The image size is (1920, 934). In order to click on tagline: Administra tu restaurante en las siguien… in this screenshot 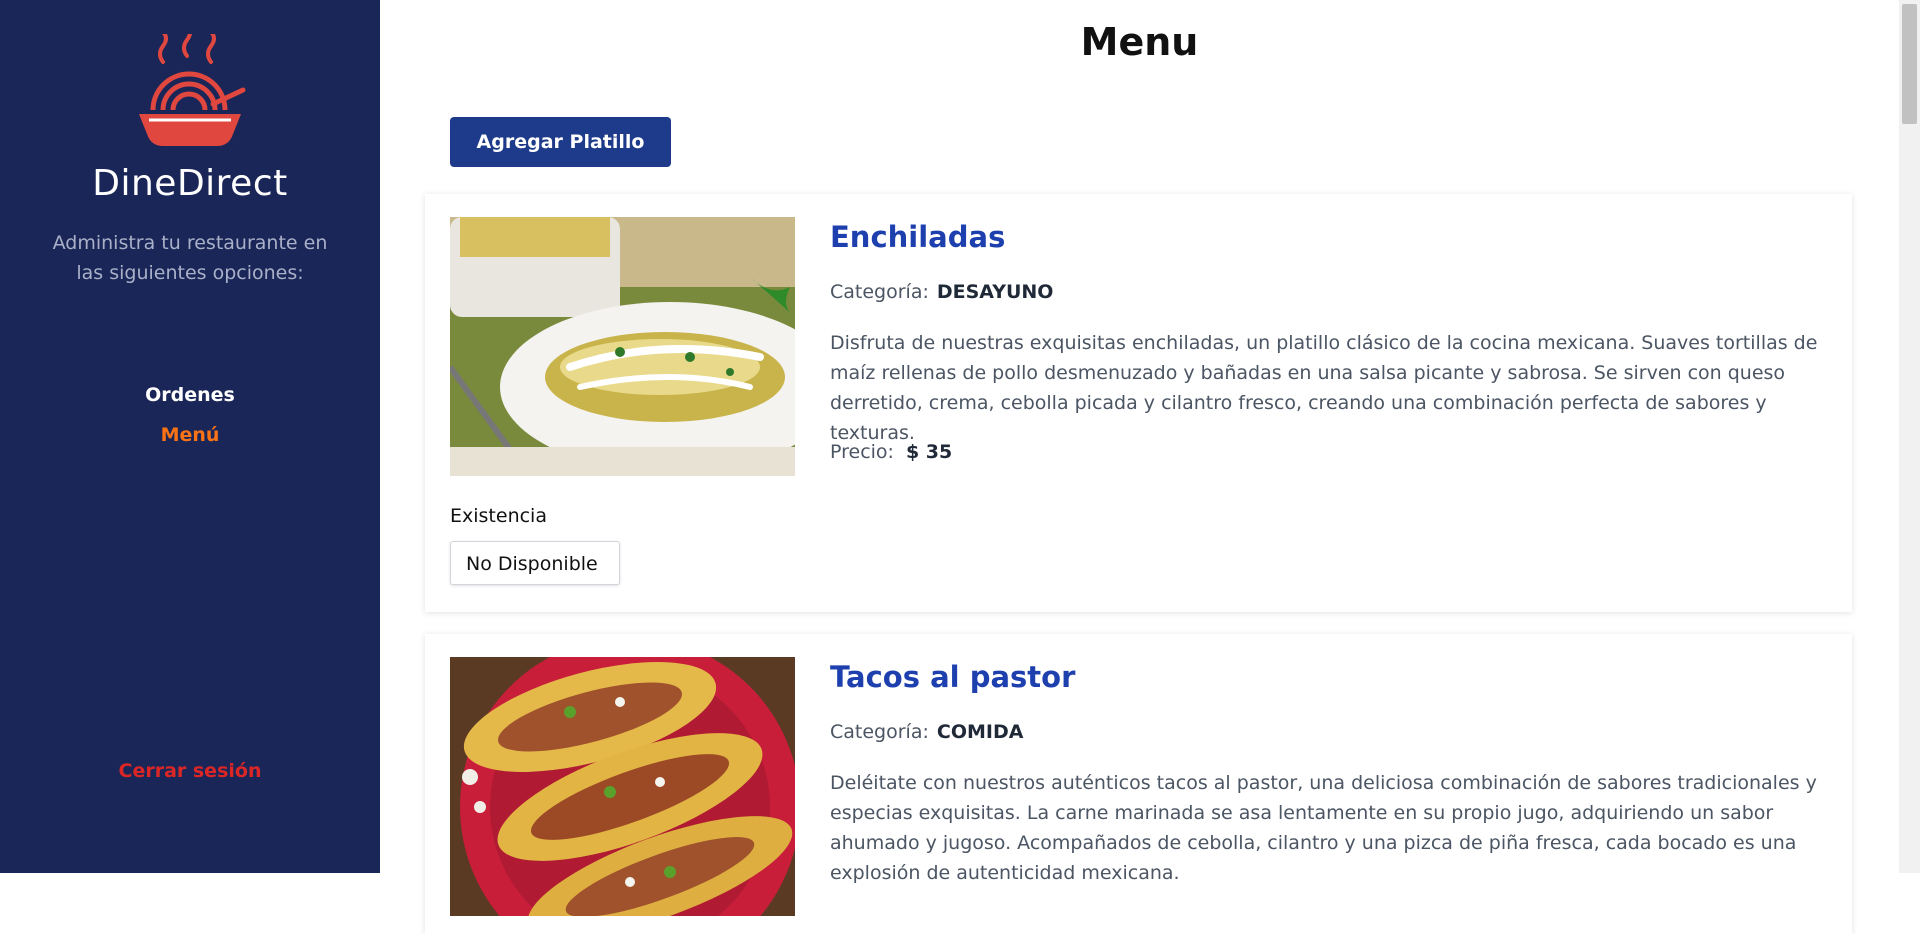, I will do `click(190, 258)`.